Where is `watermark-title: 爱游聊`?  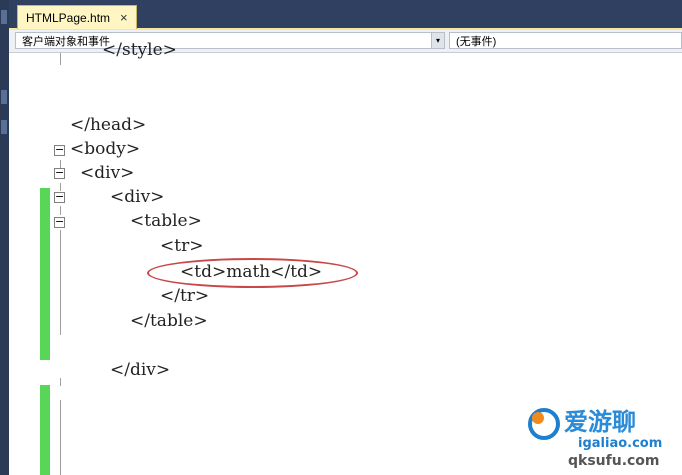
watermark-title: 爱游聊 is located at coordinates (600, 422).